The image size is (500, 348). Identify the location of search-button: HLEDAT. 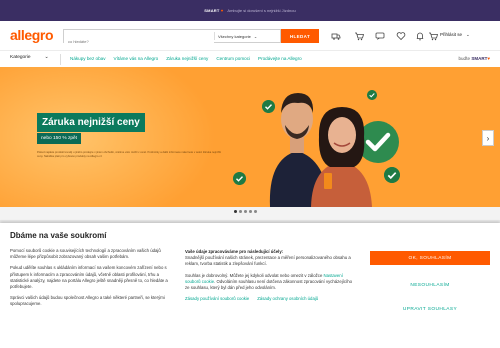
(300, 36).